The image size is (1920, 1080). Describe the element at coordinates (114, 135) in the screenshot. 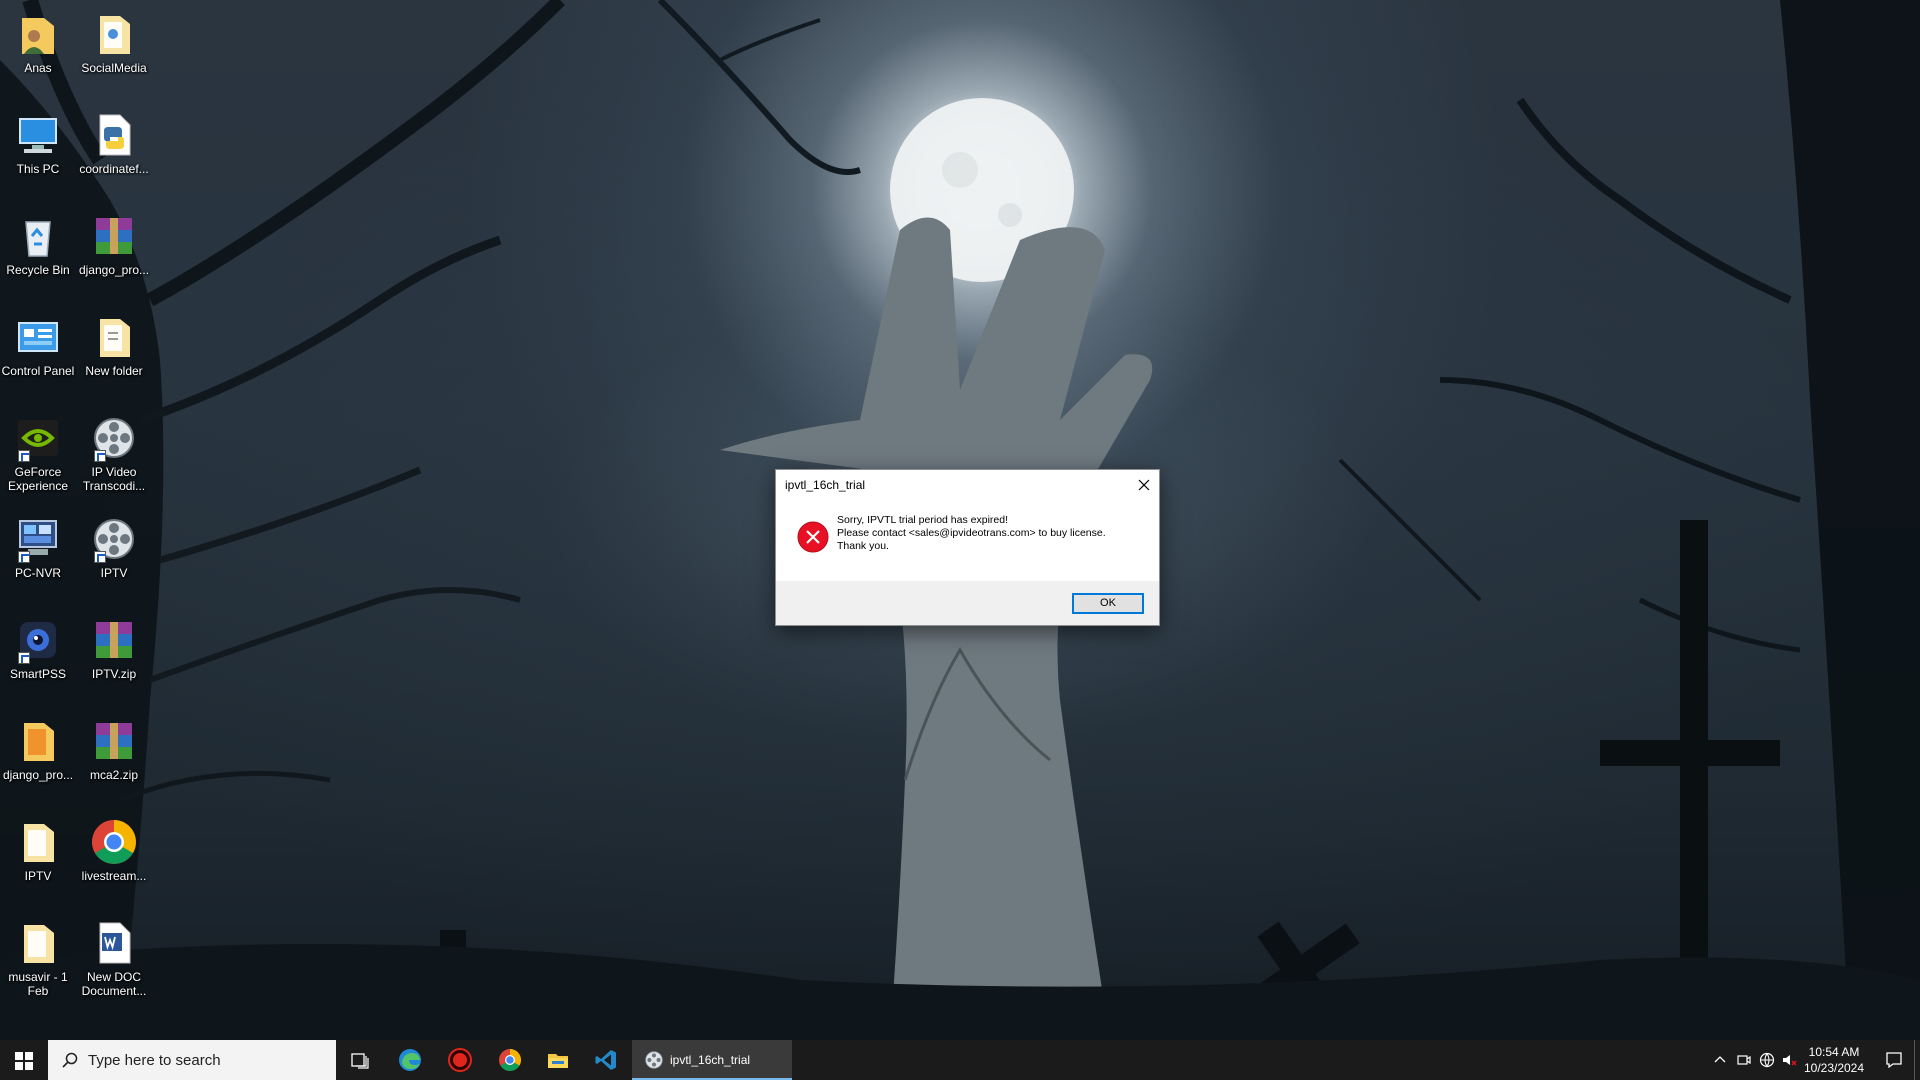

I see `python-file-icon` at that location.